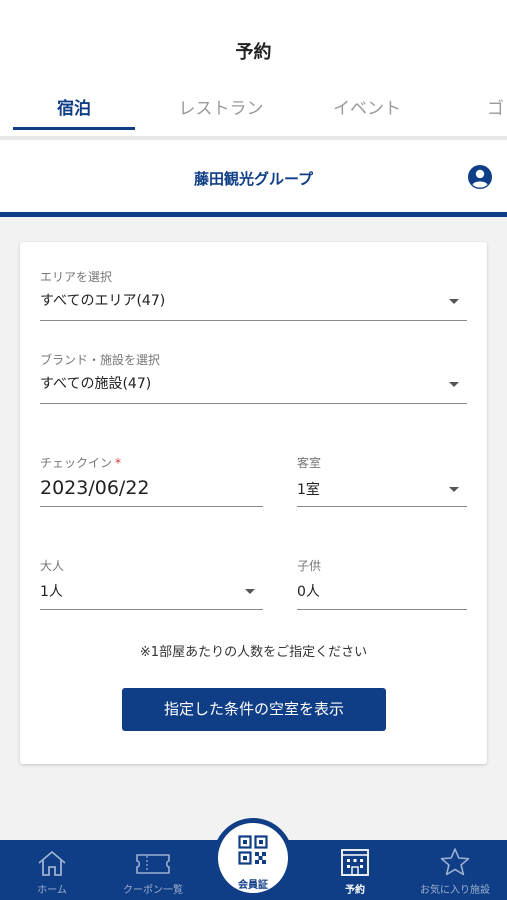 The width and height of the screenshot is (507, 900). Describe the element at coordinates (151, 609) in the screenshot. I see `adults-underline` at that location.